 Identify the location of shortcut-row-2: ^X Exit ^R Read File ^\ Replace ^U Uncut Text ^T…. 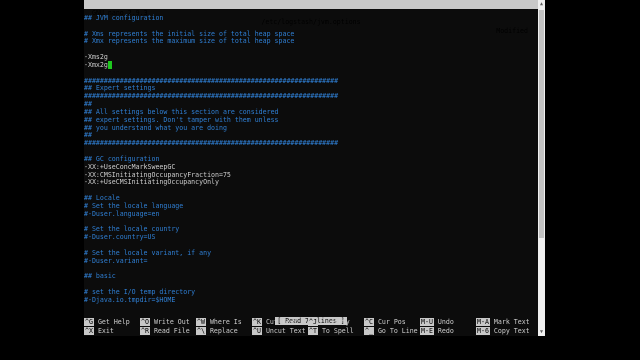
(311, 331).